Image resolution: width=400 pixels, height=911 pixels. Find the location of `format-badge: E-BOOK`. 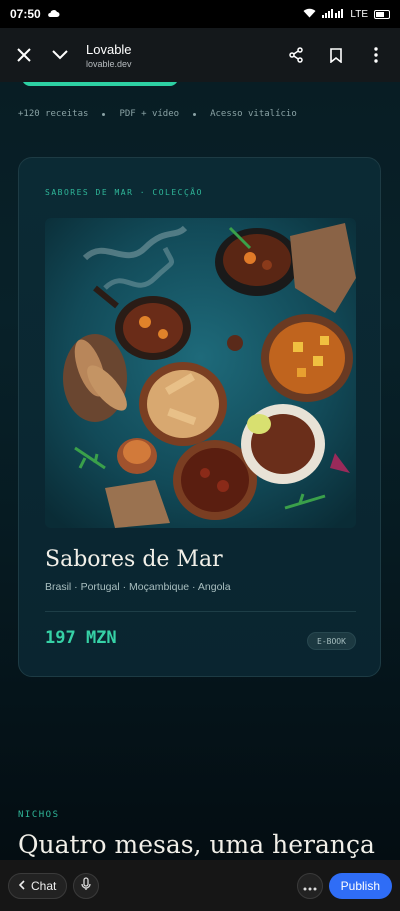

format-badge: E-BOOK is located at coordinates (331, 641).